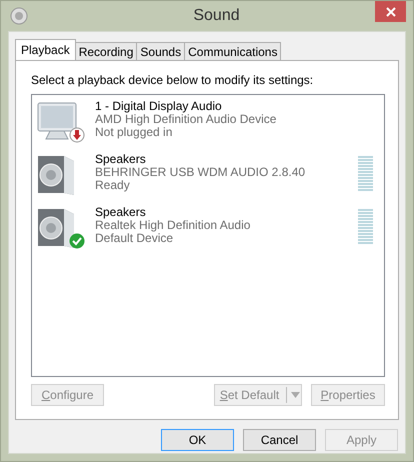 This screenshot has width=414, height=462. Describe the element at coordinates (172, 80) in the screenshot. I see `instruction-text: Select a playback device below to modify its settings:` at that location.